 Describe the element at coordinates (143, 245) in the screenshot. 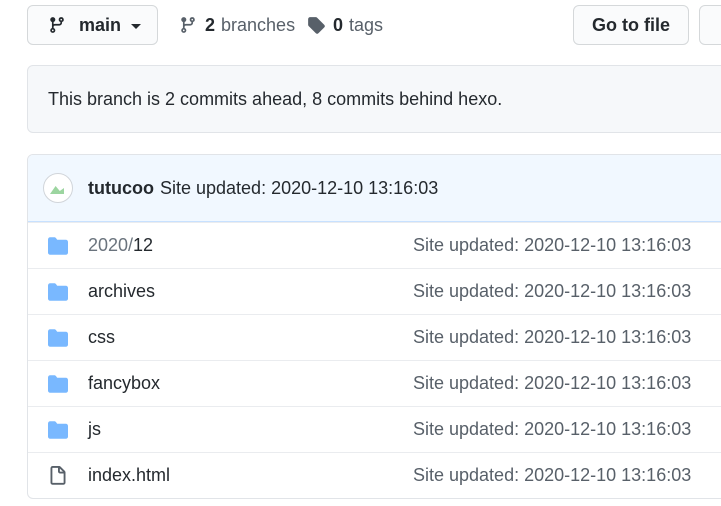

I see `file-path-leaf: 12` at that location.